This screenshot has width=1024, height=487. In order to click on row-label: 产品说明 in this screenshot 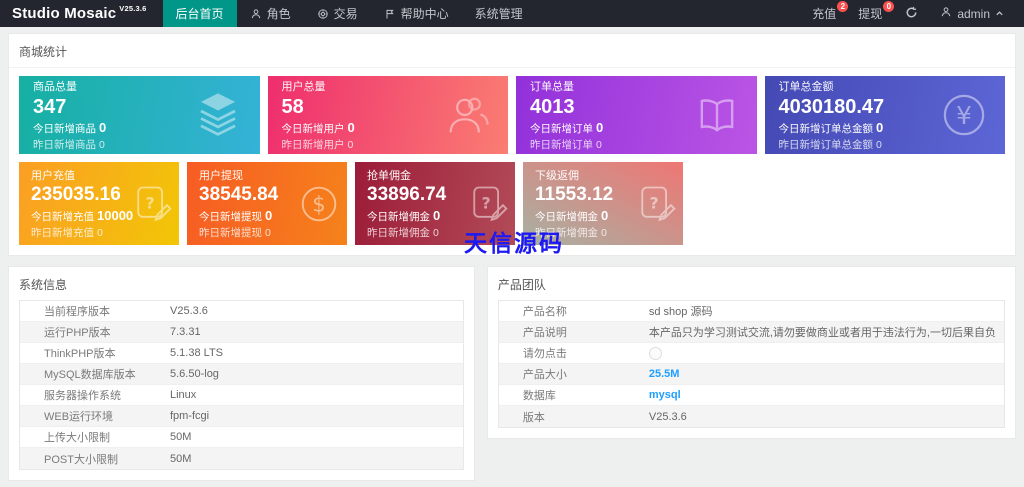, I will do `click(544, 333)`.